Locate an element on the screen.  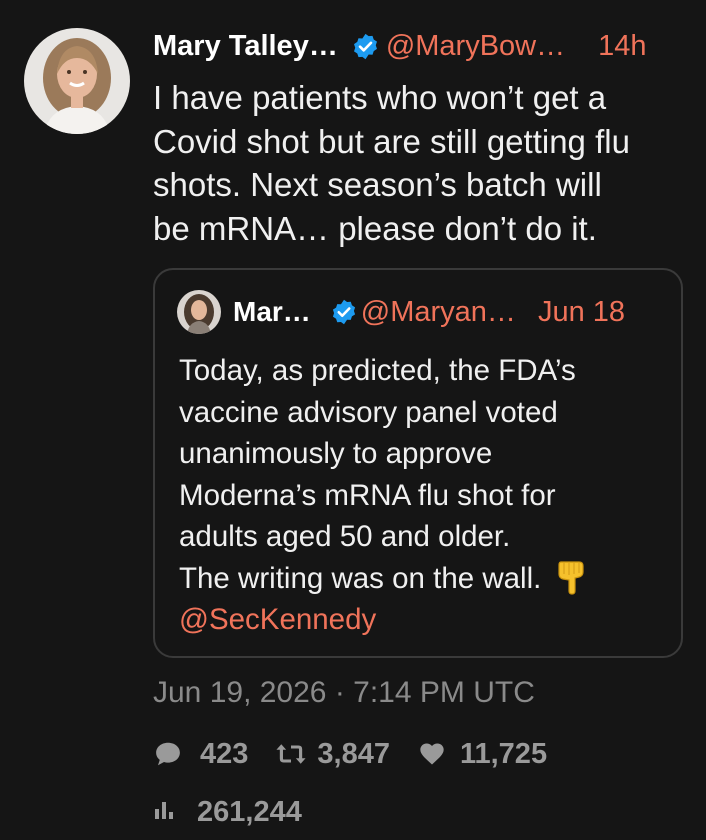
retweet-count: 3,847 is located at coordinates (353, 753).